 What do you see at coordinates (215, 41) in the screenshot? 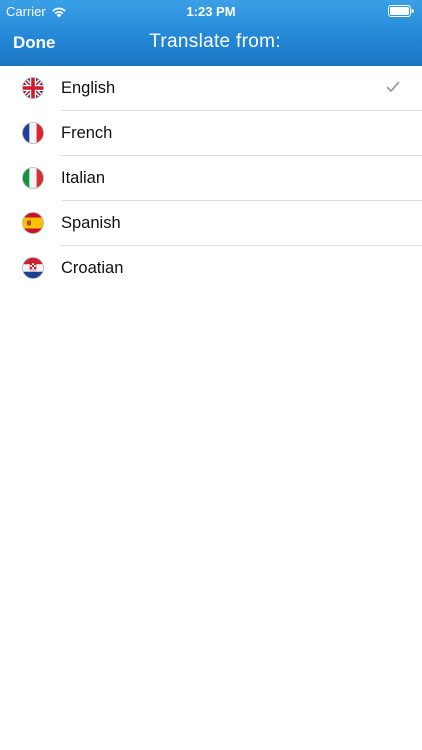
I see `page-title: Translate from:` at bounding box center [215, 41].